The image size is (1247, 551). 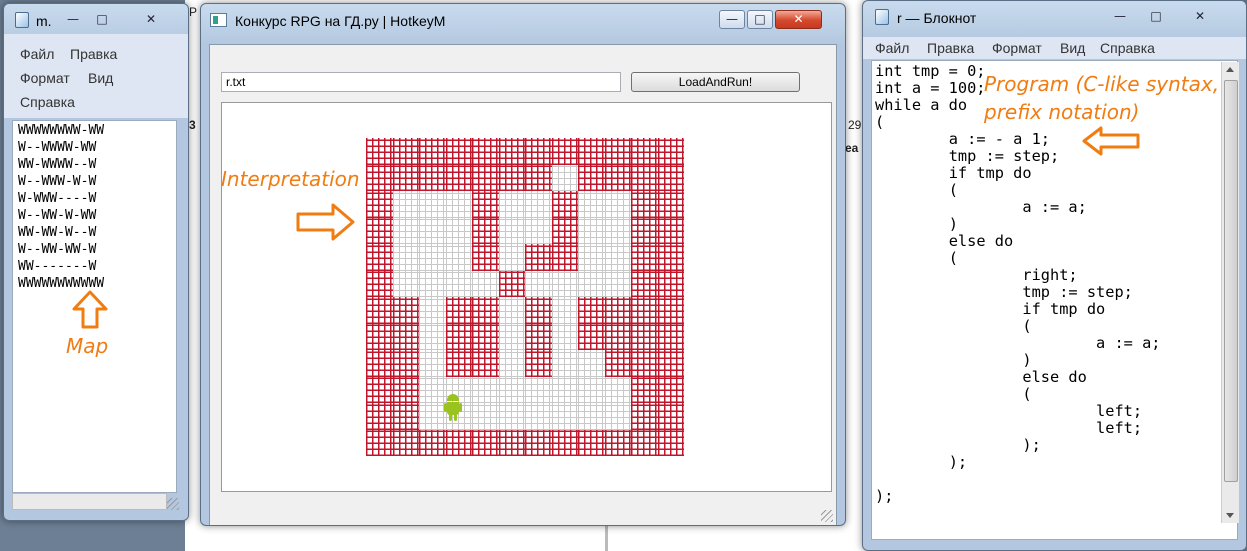 What do you see at coordinates (218, 20) in the screenshot?
I see `app-window-icon` at bounding box center [218, 20].